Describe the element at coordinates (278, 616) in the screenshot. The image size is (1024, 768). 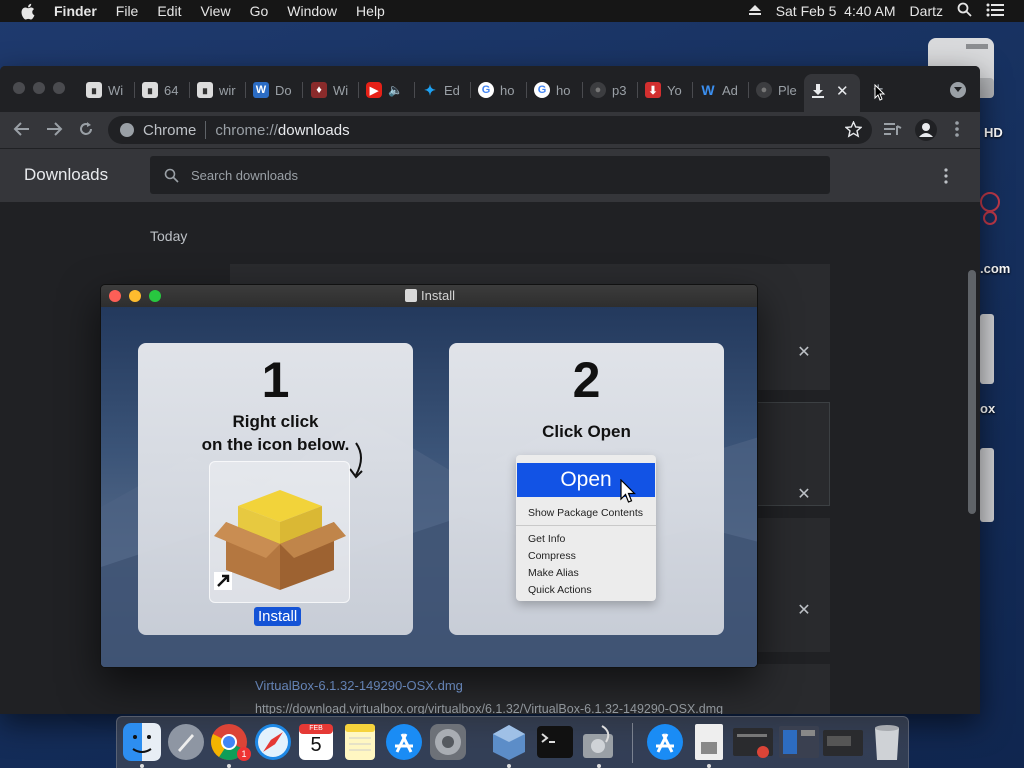
I see `install-package-label: Install` at that location.